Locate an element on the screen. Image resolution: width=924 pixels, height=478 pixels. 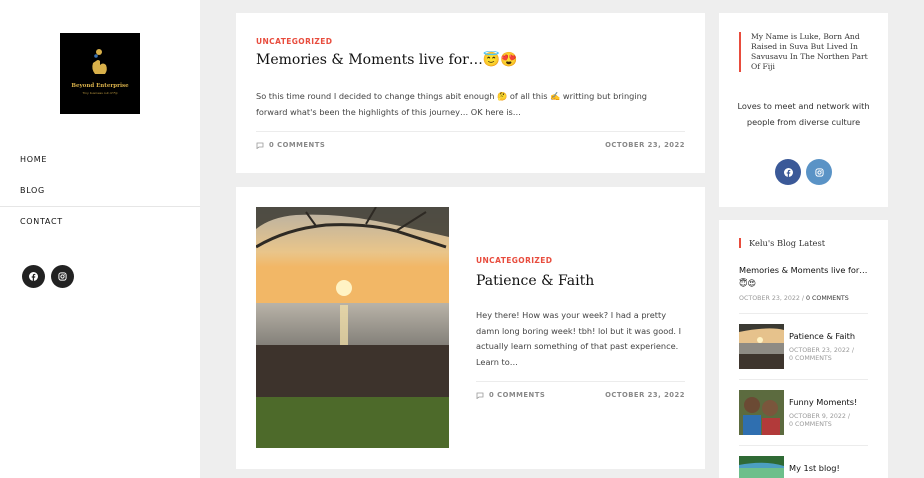
logo-name: Beyond Enterprise is located at coordinates (100, 86).